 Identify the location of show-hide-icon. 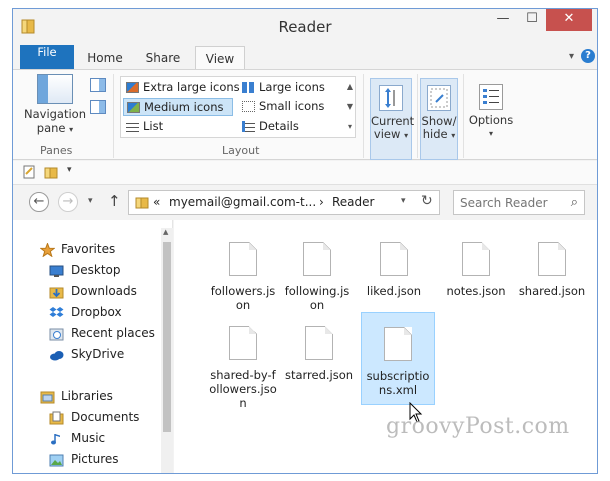
(439, 98).